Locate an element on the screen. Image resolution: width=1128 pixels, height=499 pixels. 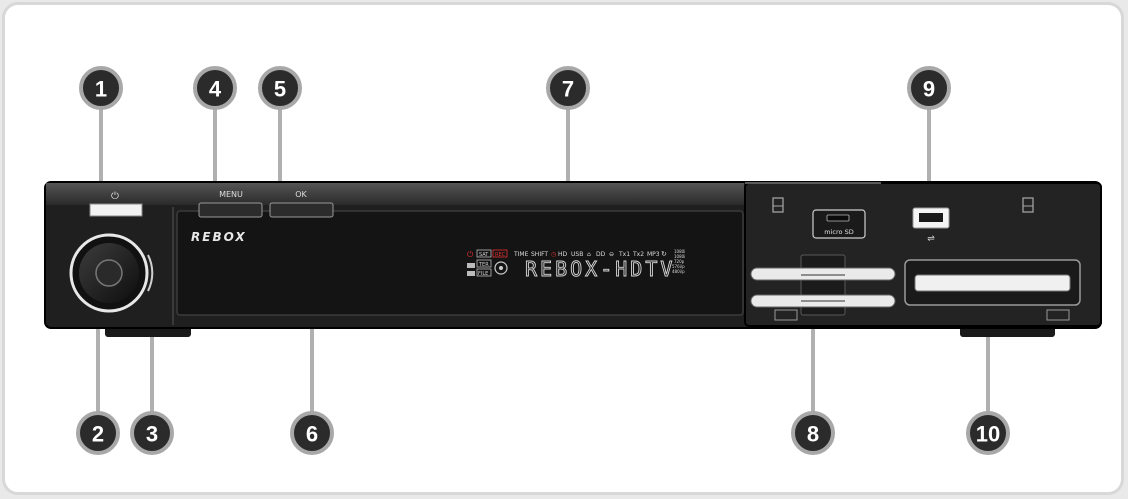
micro-sd-label: micro SD is located at coordinates (838, 232).